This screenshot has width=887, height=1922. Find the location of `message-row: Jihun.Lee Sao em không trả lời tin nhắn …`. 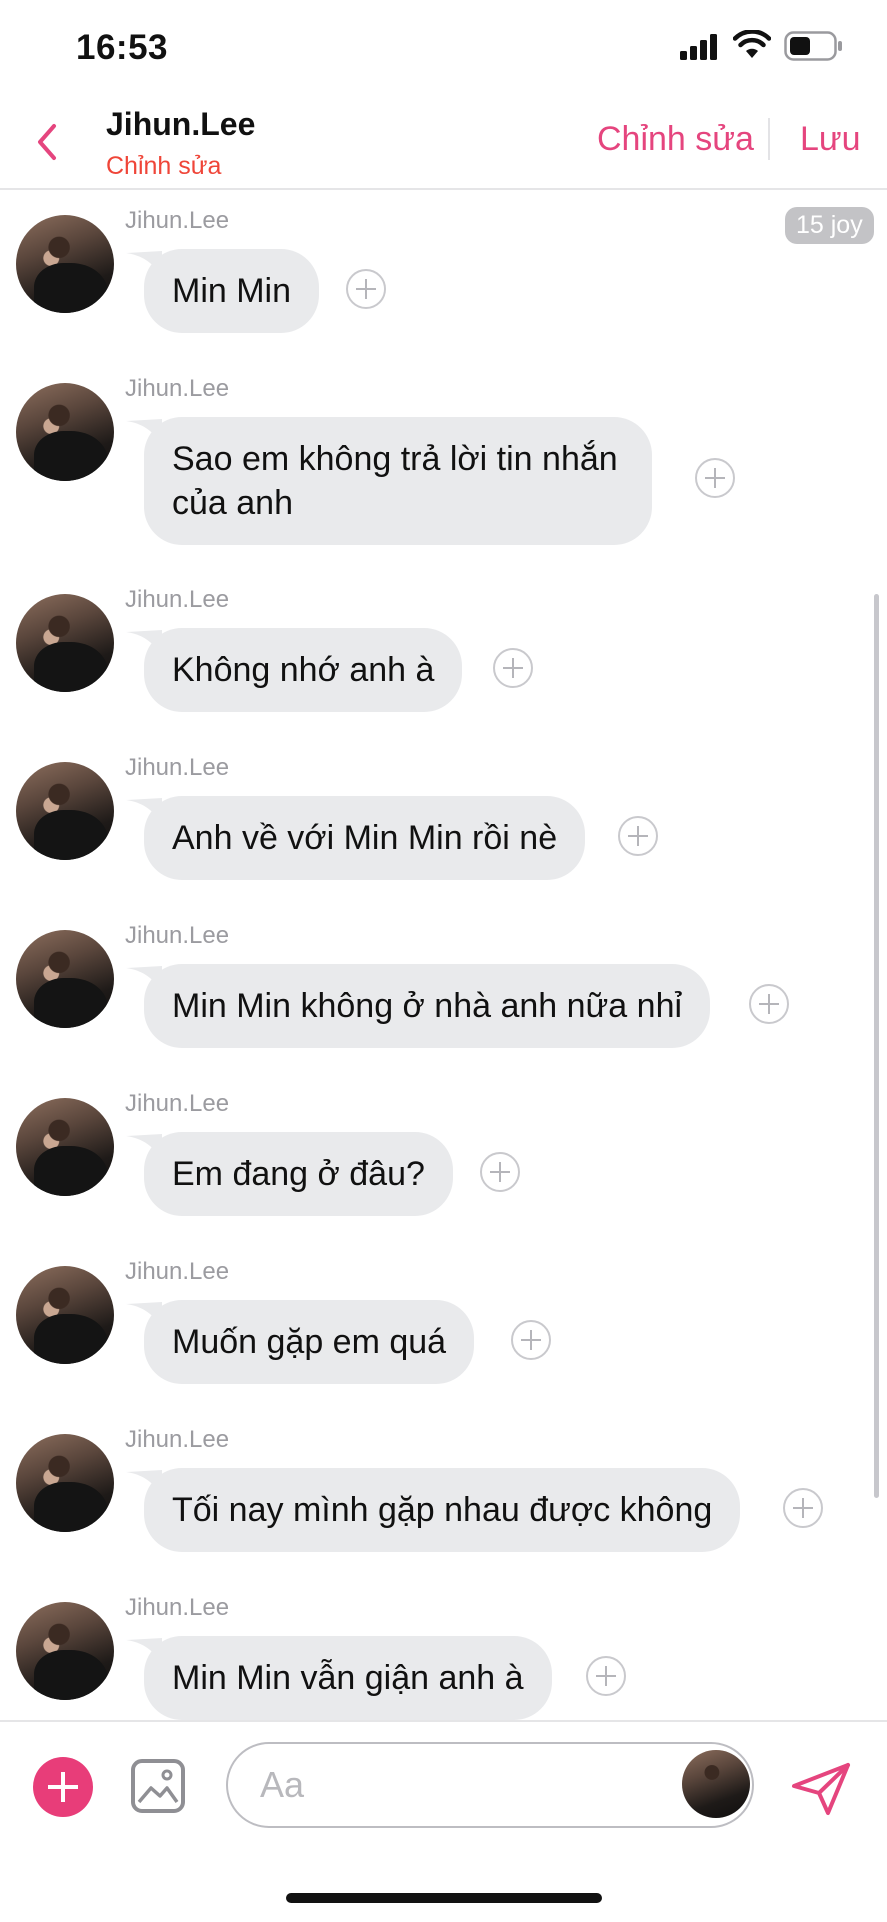

message-row: Jihun.Lee Sao em không trả lời tin nhắn … is located at coordinates (443, 460).